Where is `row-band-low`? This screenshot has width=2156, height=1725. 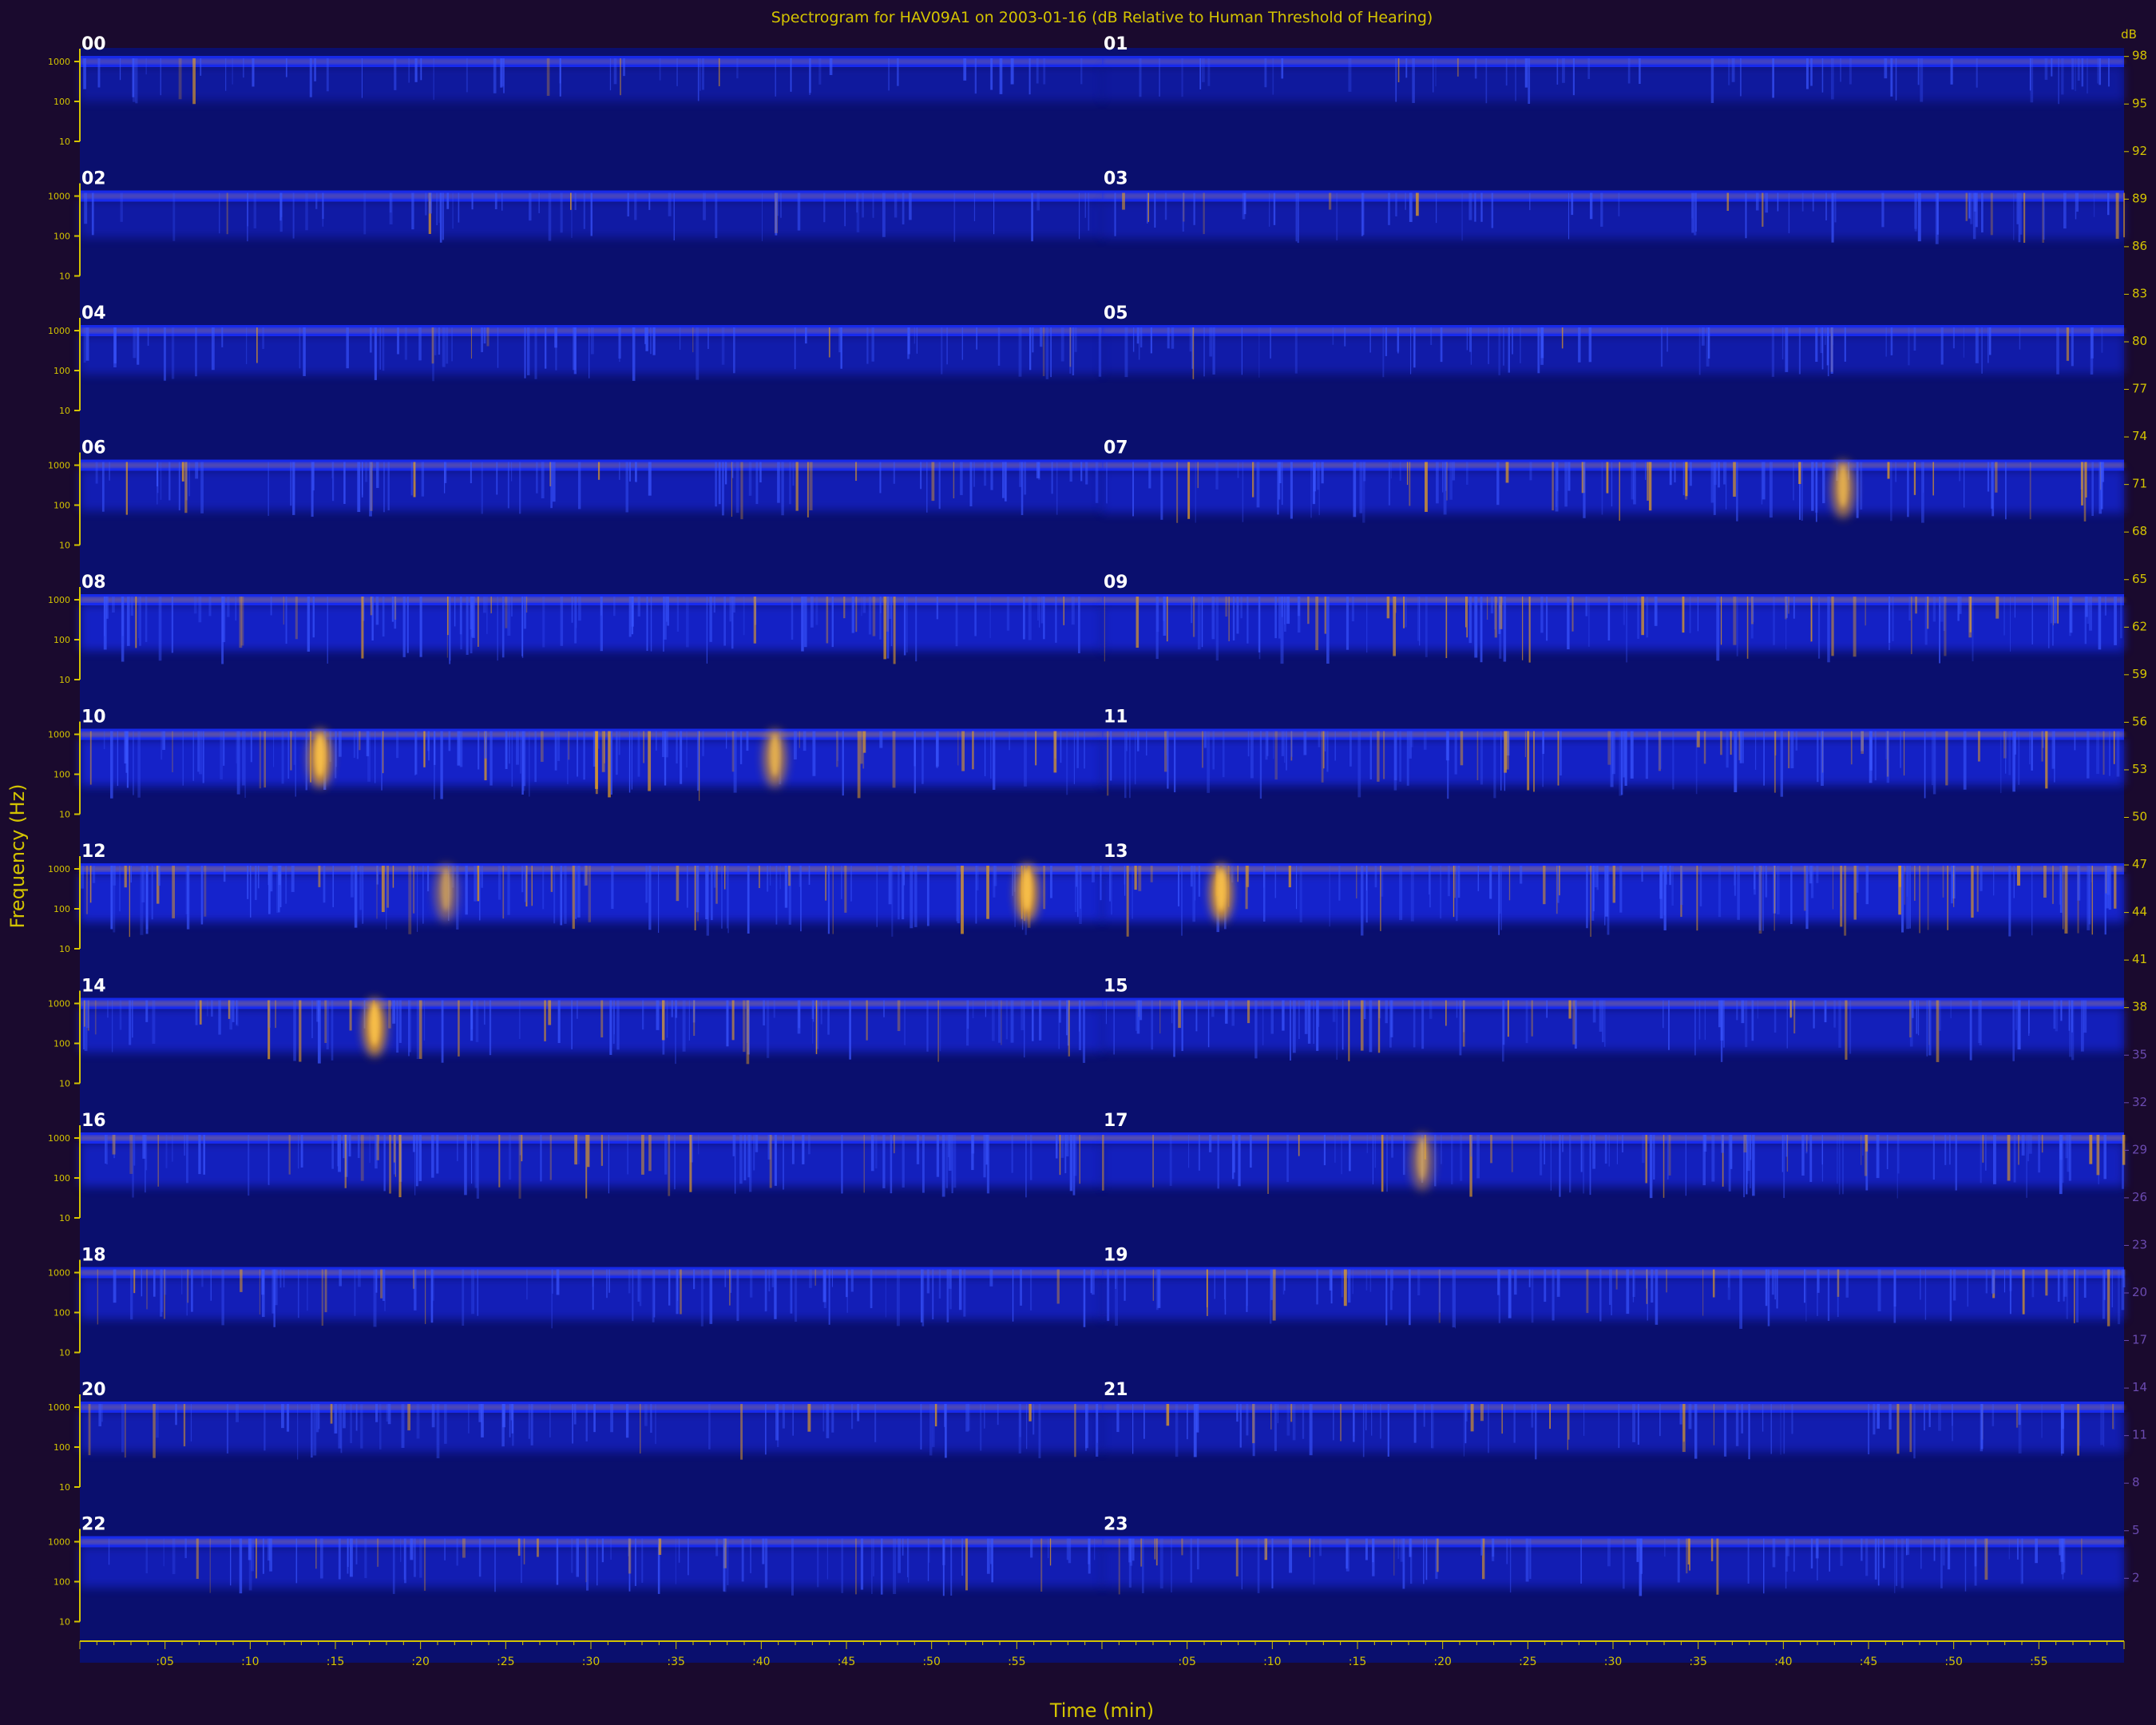
row-band-low is located at coordinates (591, 491).